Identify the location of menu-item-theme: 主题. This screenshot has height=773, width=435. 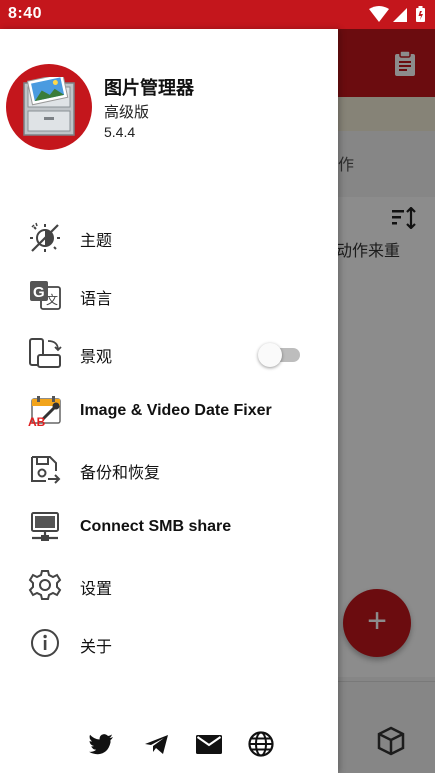
(169, 237).